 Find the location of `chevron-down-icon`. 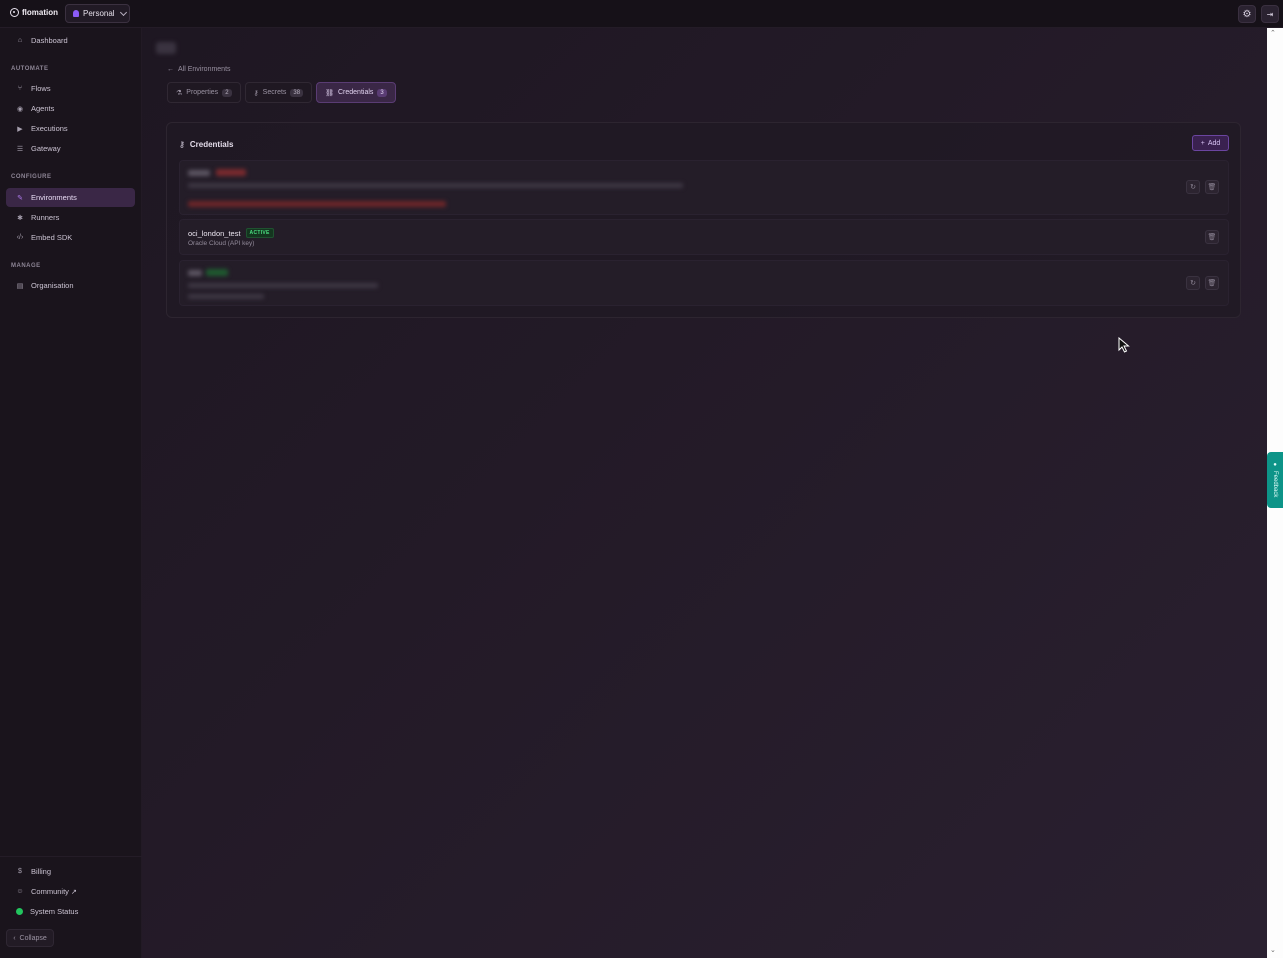

chevron-down-icon is located at coordinates (123, 12).